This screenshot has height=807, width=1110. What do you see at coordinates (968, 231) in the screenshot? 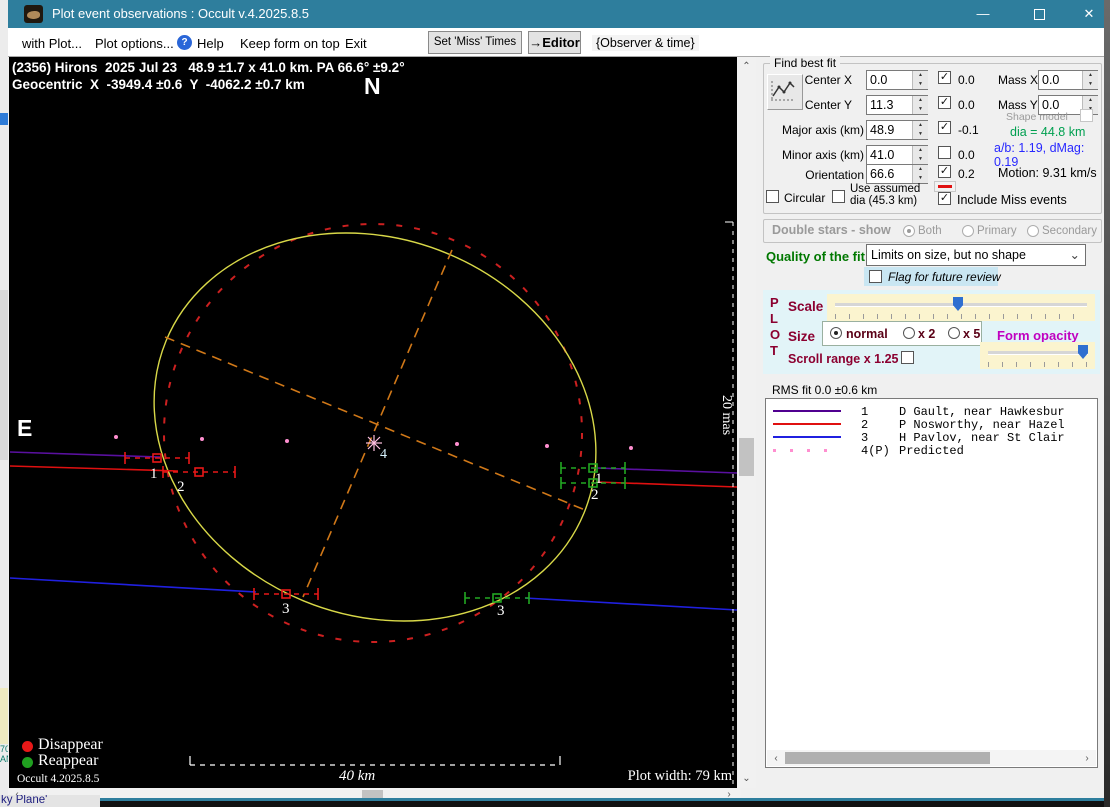
I see `double-primary-radio` at bounding box center [968, 231].